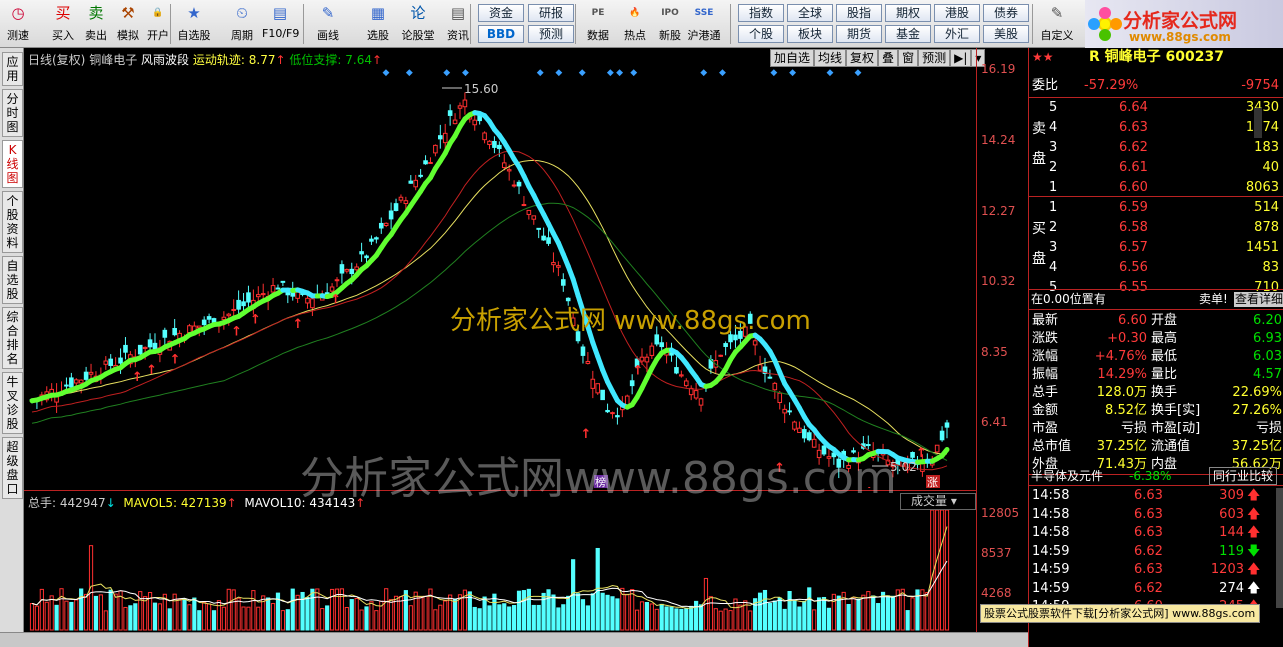  I want to click on toolbar-button-5: ★ 自选股, so click(194, 24).